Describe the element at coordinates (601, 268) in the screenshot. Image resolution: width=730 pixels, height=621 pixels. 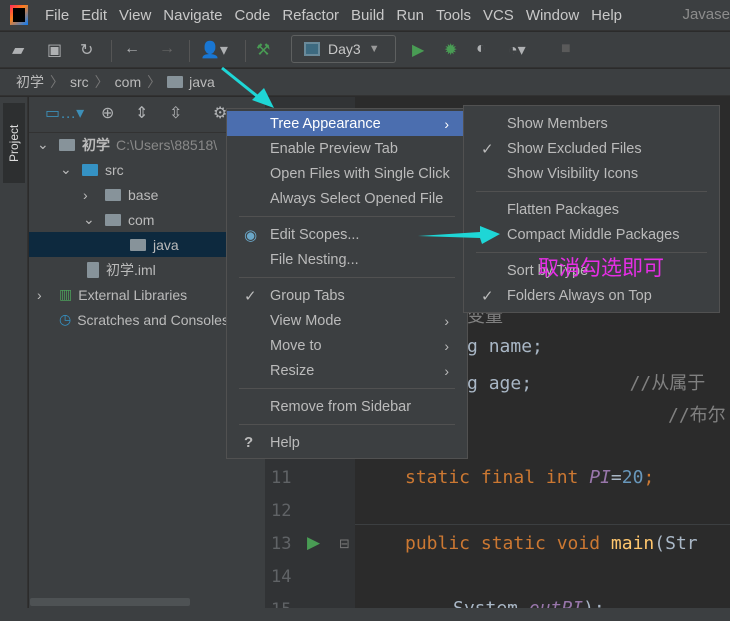
I see `annotation-note: 取消勾选即可` at that location.